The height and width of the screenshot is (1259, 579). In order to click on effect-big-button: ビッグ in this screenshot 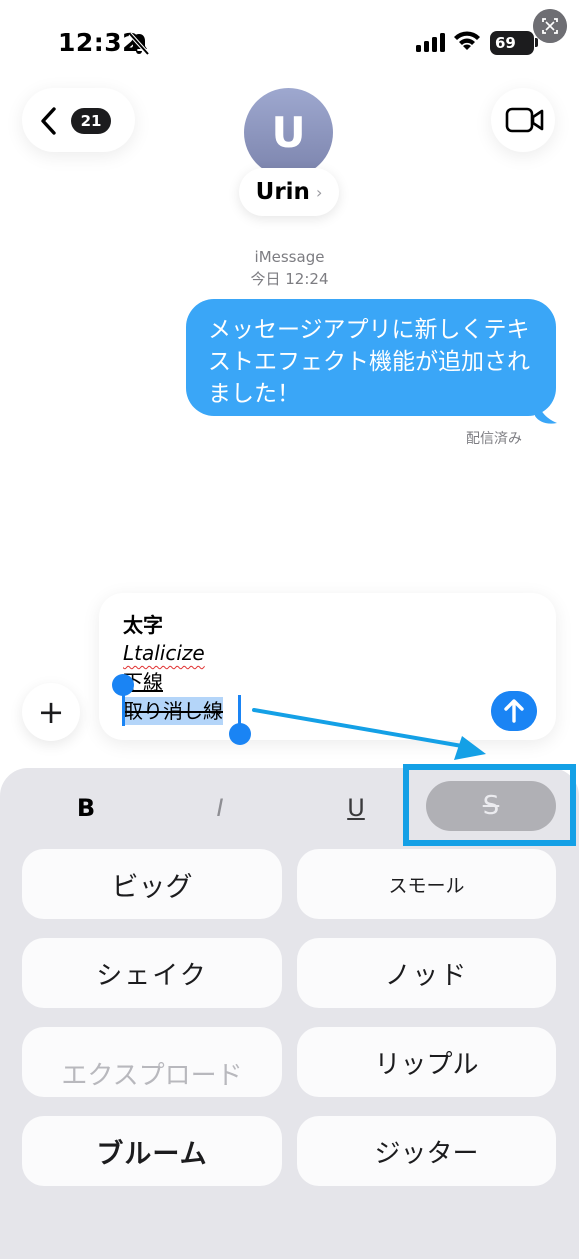, I will do `click(152, 884)`.